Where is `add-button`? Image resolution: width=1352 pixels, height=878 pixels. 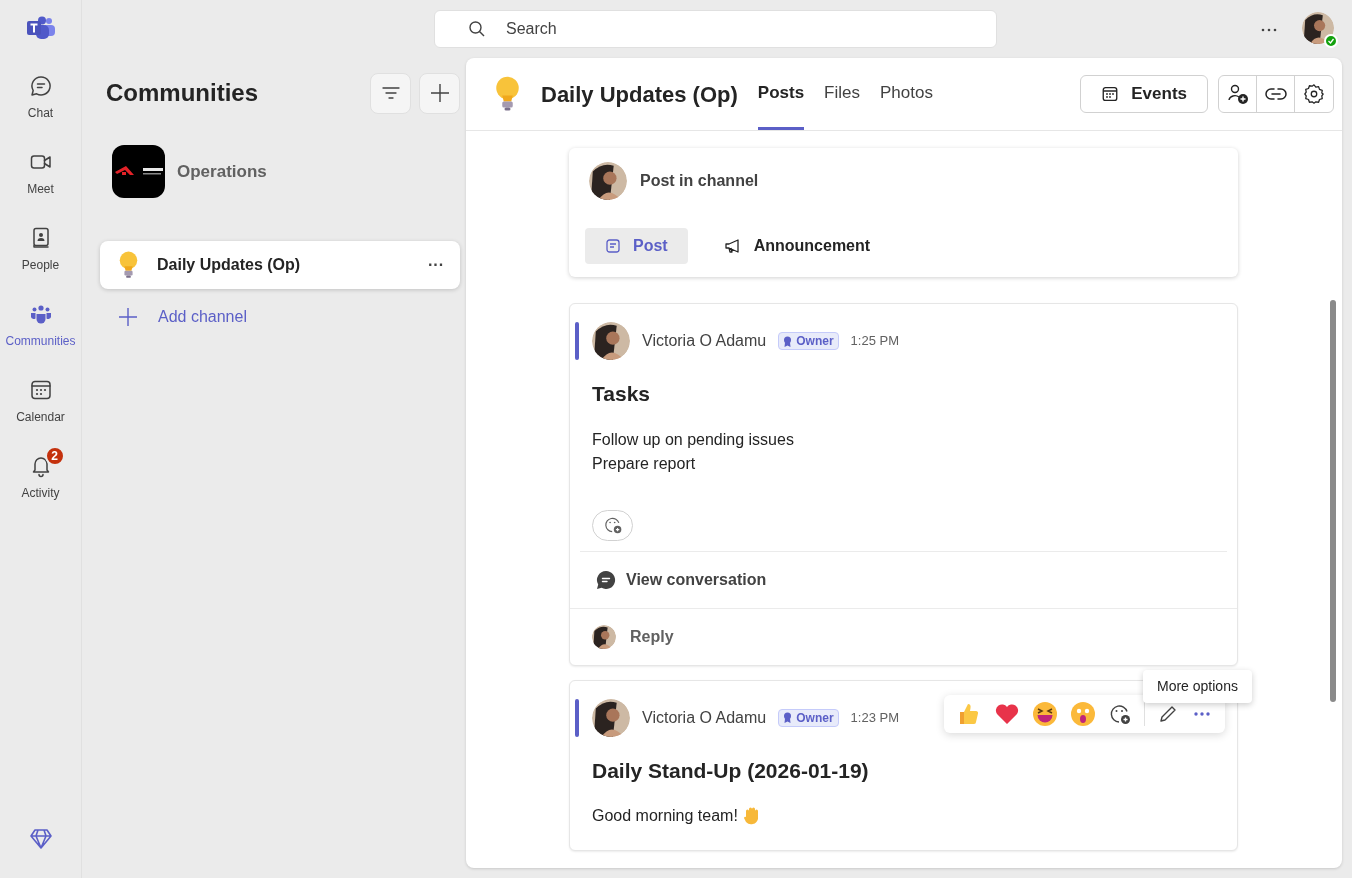 add-button is located at coordinates (439, 93).